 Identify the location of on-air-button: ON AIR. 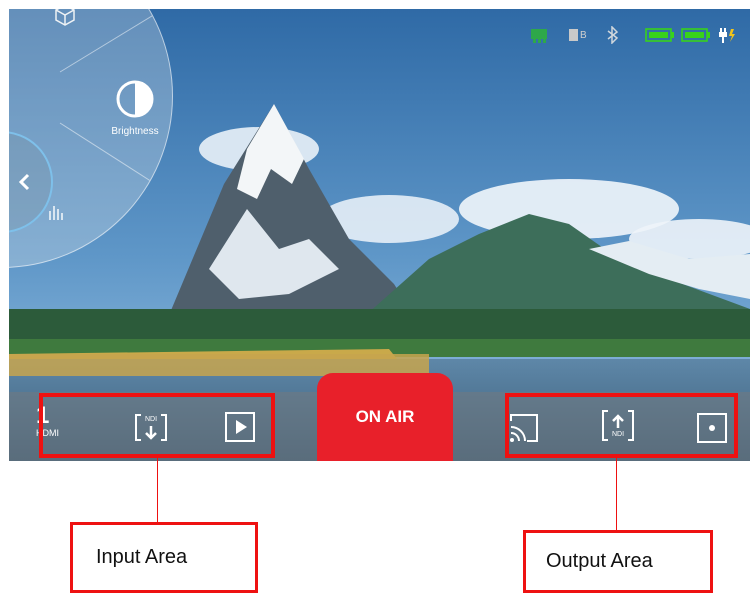
(385, 417).